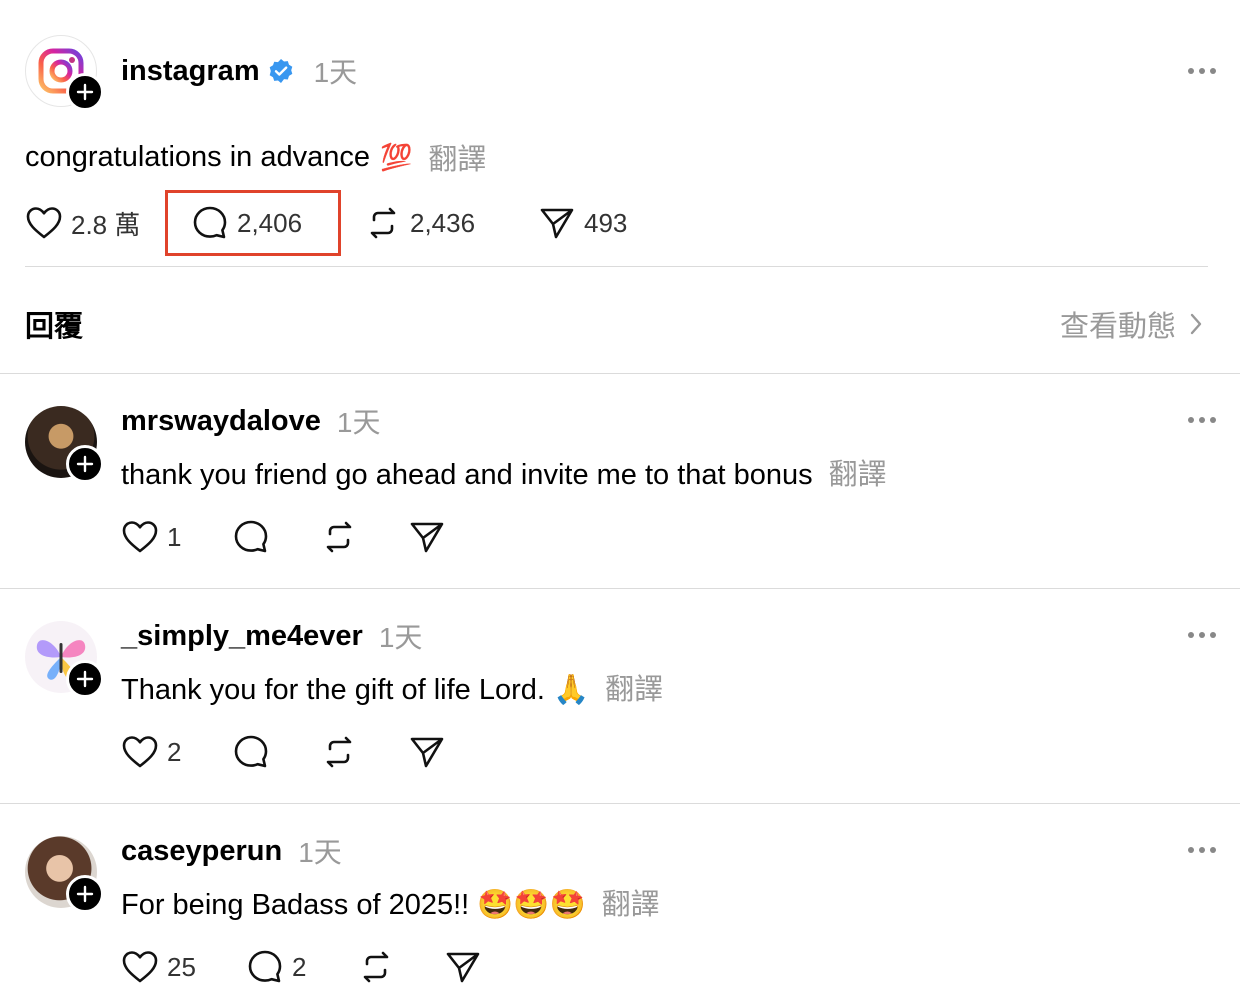 The width and height of the screenshot is (1240, 1008). I want to click on post-text: congratulations in advance, so click(198, 156).